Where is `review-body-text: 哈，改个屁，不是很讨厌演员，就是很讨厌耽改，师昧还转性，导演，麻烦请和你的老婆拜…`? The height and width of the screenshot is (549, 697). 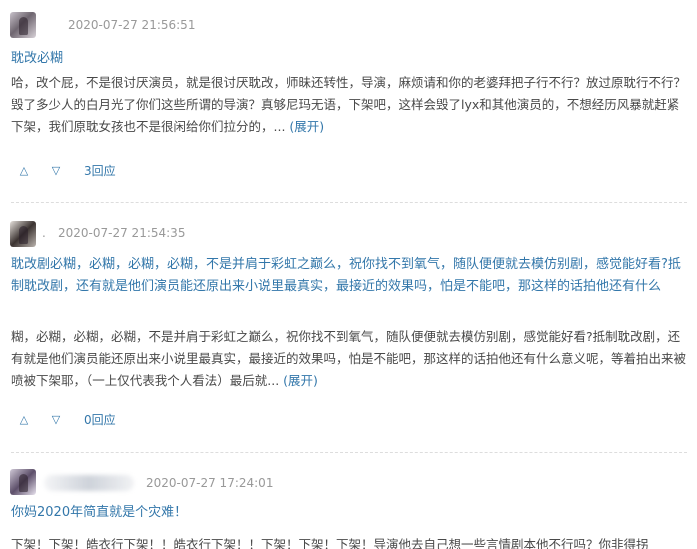
review-body-text: 哈，改个屁，不是很讨厌演员，就是很讨厌耽改，师昧还转性，导演，麻烦请和你的老婆拜… is located at coordinates (349, 104).